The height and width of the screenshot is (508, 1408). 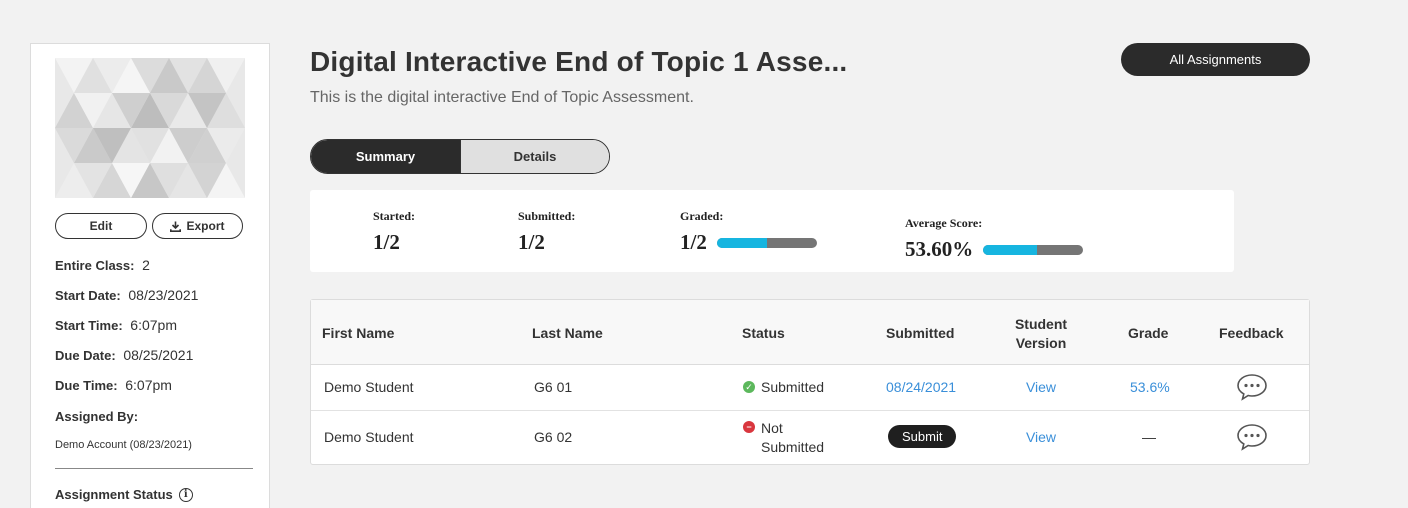 I want to click on average-score-bar, so click(x=1033, y=249).